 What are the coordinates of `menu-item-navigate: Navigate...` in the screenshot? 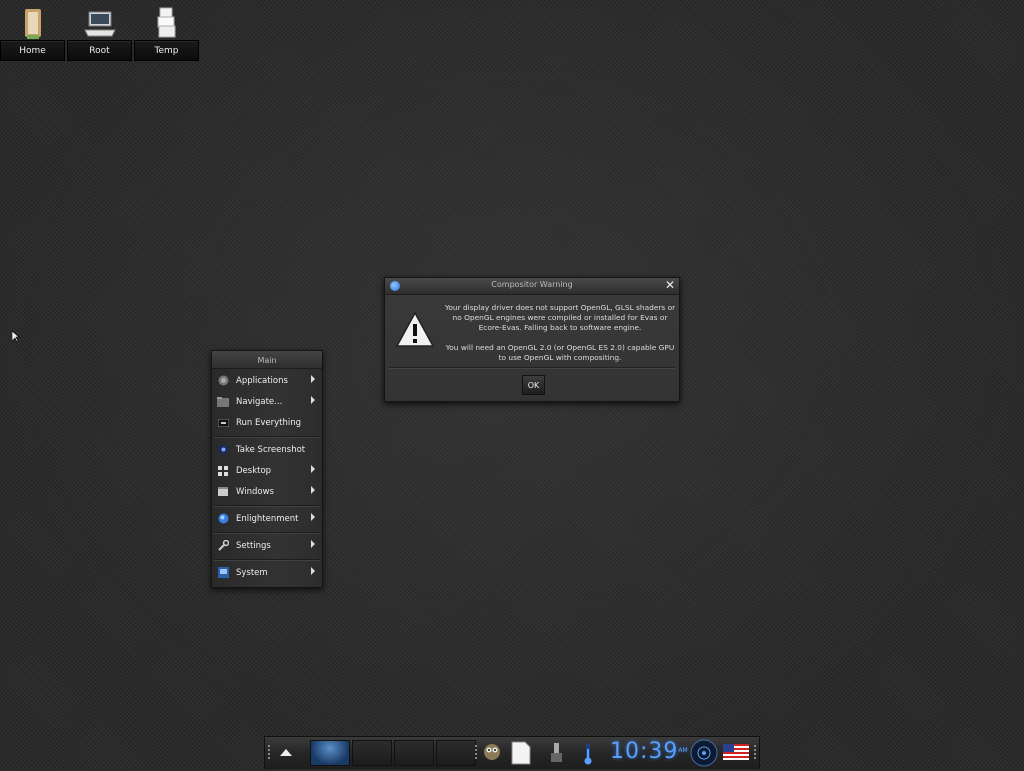 It's located at (267, 401).